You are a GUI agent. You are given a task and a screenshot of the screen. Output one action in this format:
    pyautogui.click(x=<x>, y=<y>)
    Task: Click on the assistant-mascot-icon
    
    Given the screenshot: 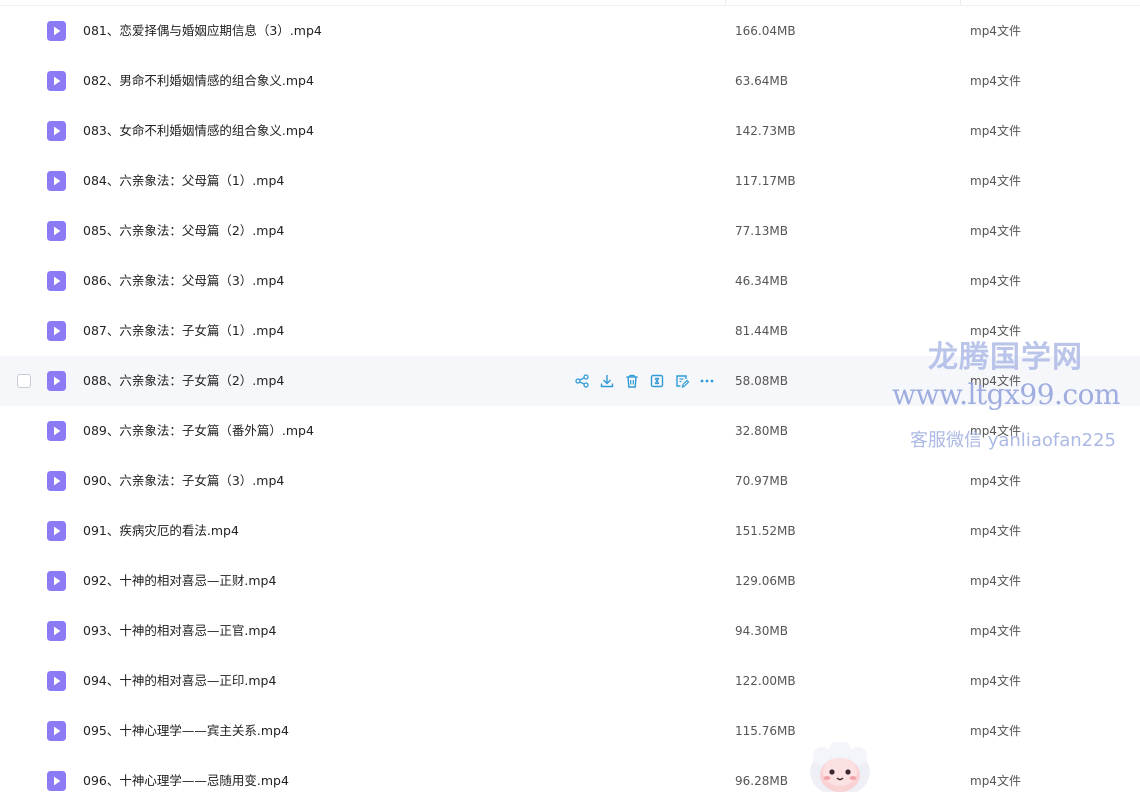 What is the action you would take?
    pyautogui.click(x=840, y=767)
    